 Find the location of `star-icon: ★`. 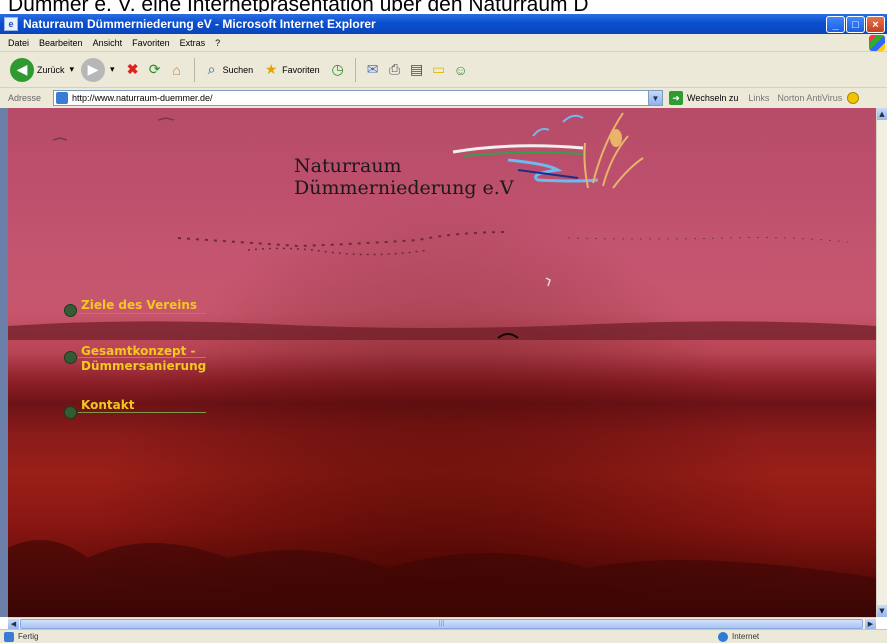

star-icon: ★ is located at coordinates (271, 69).